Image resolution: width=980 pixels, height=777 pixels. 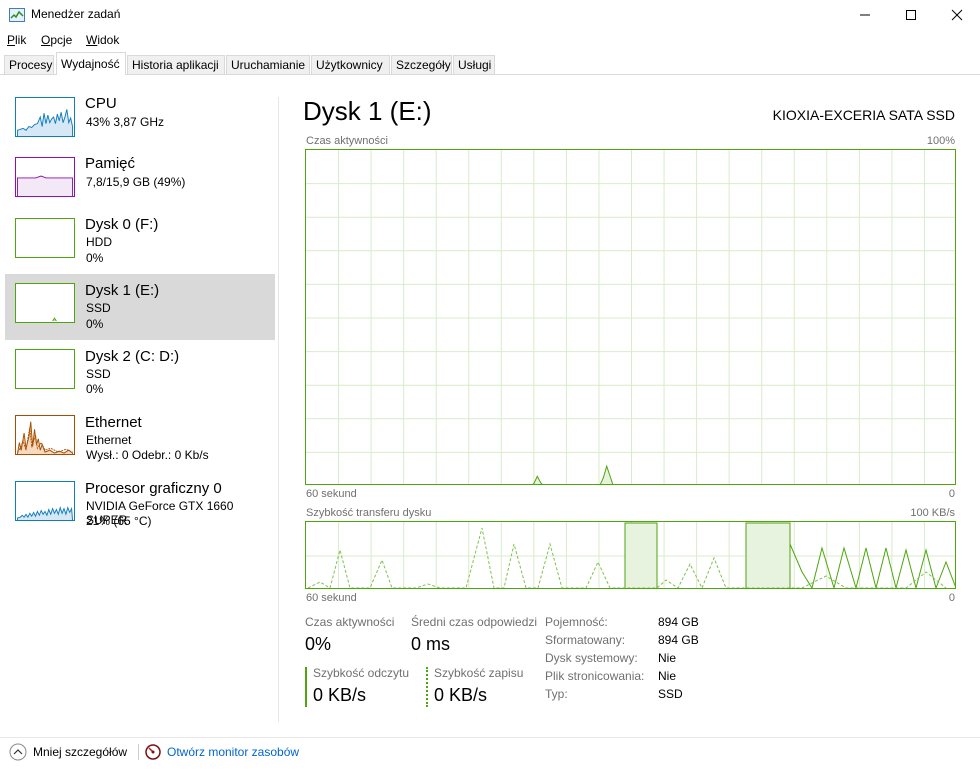 I want to click on menu-accel: P, so click(x=11, y=40).